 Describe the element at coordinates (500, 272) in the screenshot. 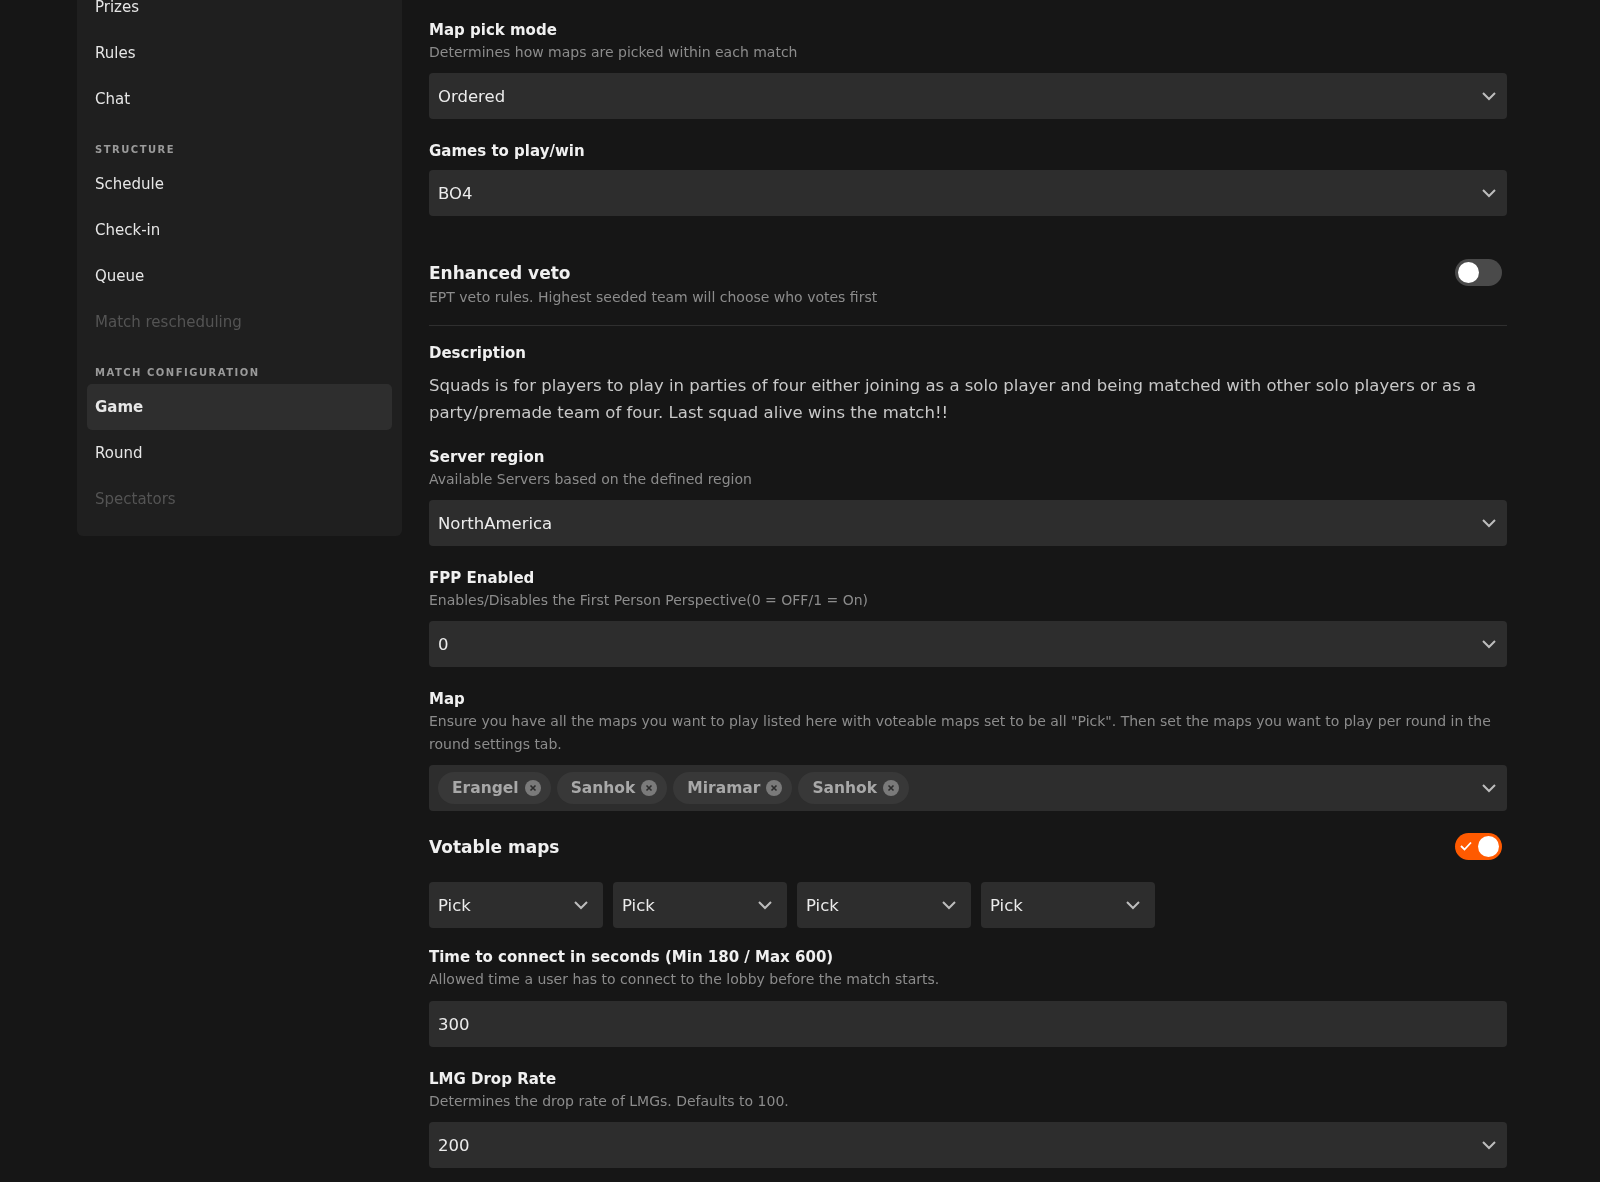

I see `setting-label: Enhanced veto` at that location.